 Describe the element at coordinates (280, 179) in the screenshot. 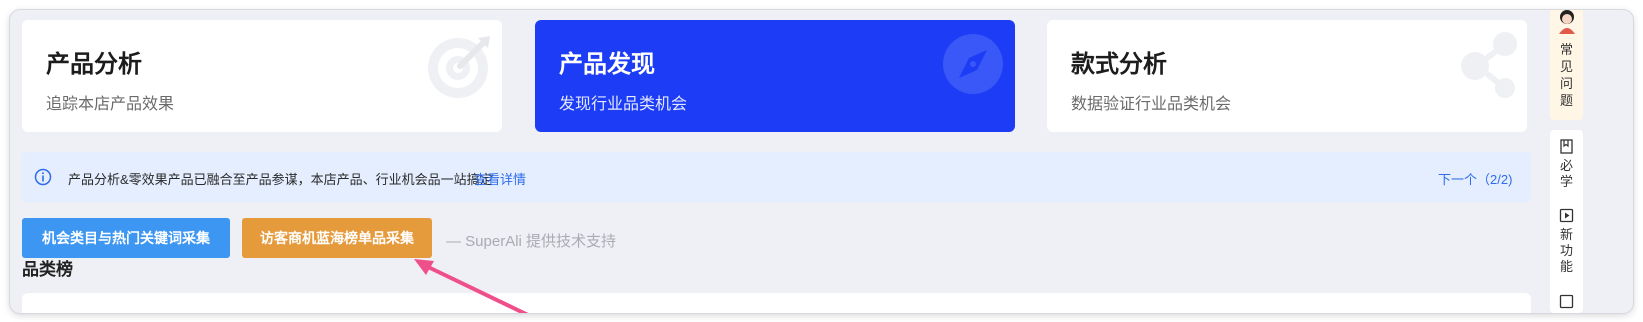

I see `notice-message: 产品分析&零效果产品已融合至产品参谋，本店产品、行业机会品一站搞定` at that location.